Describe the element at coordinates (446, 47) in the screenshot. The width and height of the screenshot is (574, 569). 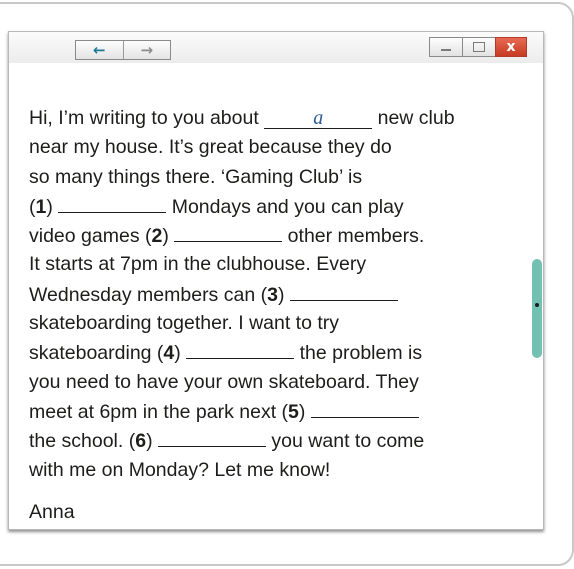
I see `minimize-icon` at that location.